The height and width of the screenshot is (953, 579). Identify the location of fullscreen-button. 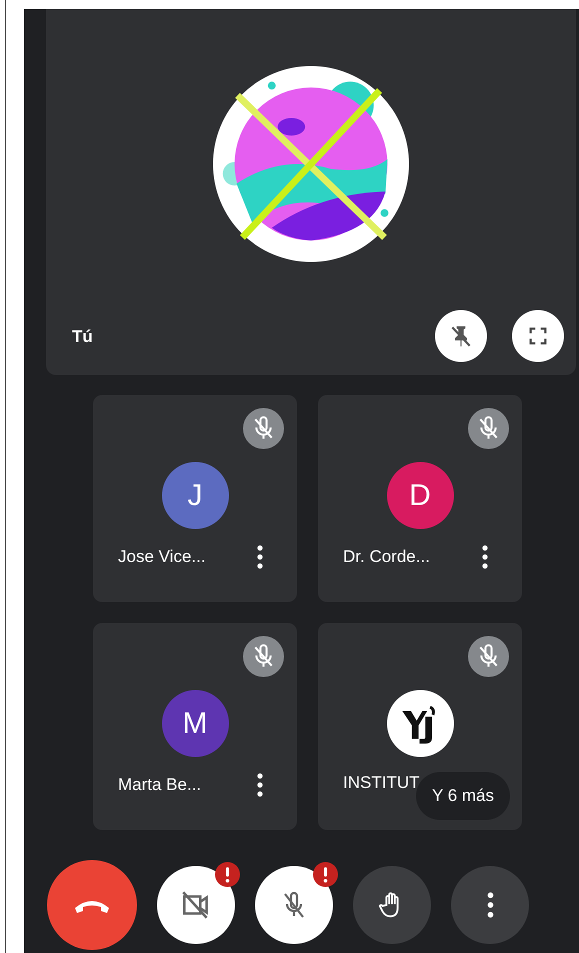
(538, 336).